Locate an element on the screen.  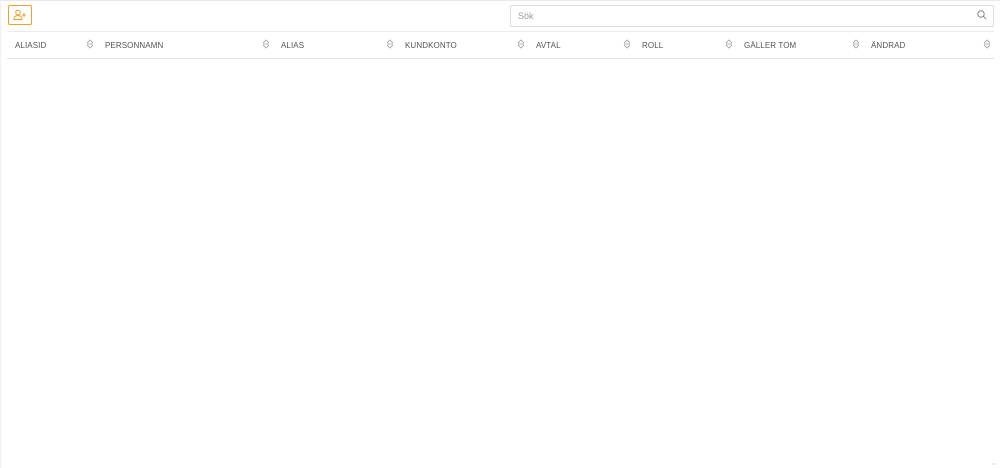
column-label: ALIASID is located at coordinates (31, 45).